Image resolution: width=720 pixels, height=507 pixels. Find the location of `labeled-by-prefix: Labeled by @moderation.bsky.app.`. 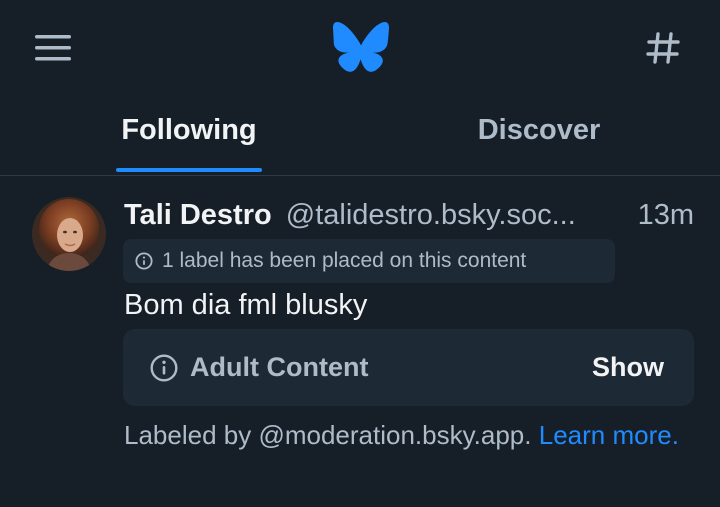

labeled-by-prefix: Labeled by @moderation.bsky.app. is located at coordinates (328, 435).